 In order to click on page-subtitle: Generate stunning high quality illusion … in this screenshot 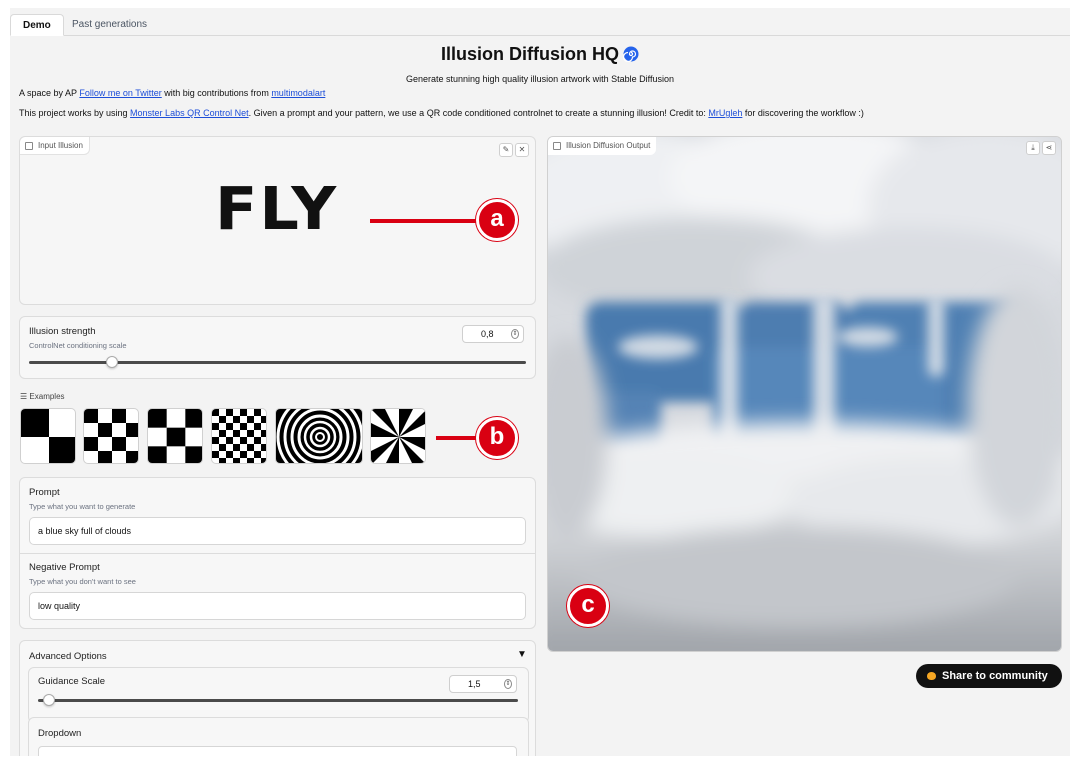, I will do `click(540, 79)`.